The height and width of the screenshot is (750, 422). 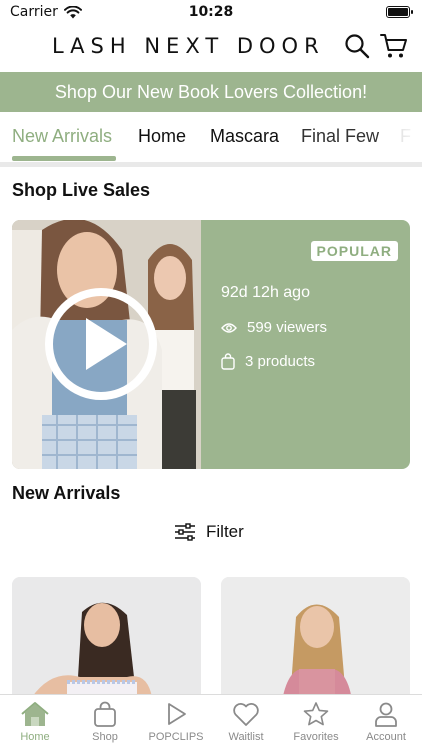 I want to click on products-row: 3 products, so click(x=268, y=361).